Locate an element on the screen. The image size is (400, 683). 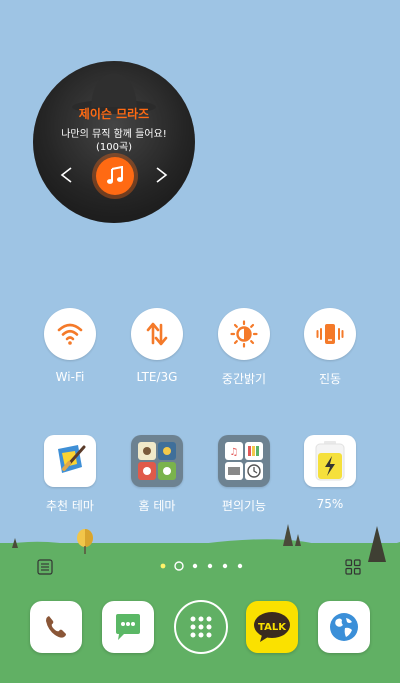
next-icon is located at coordinates (161, 175).